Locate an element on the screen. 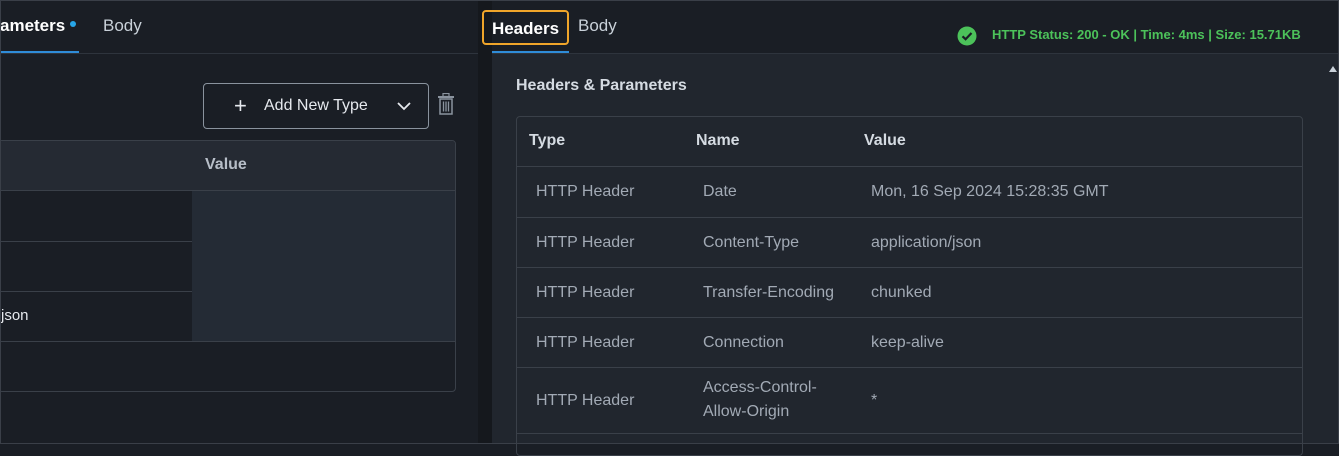 The image size is (1339, 456). plus-icon: + is located at coordinates (240, 105).